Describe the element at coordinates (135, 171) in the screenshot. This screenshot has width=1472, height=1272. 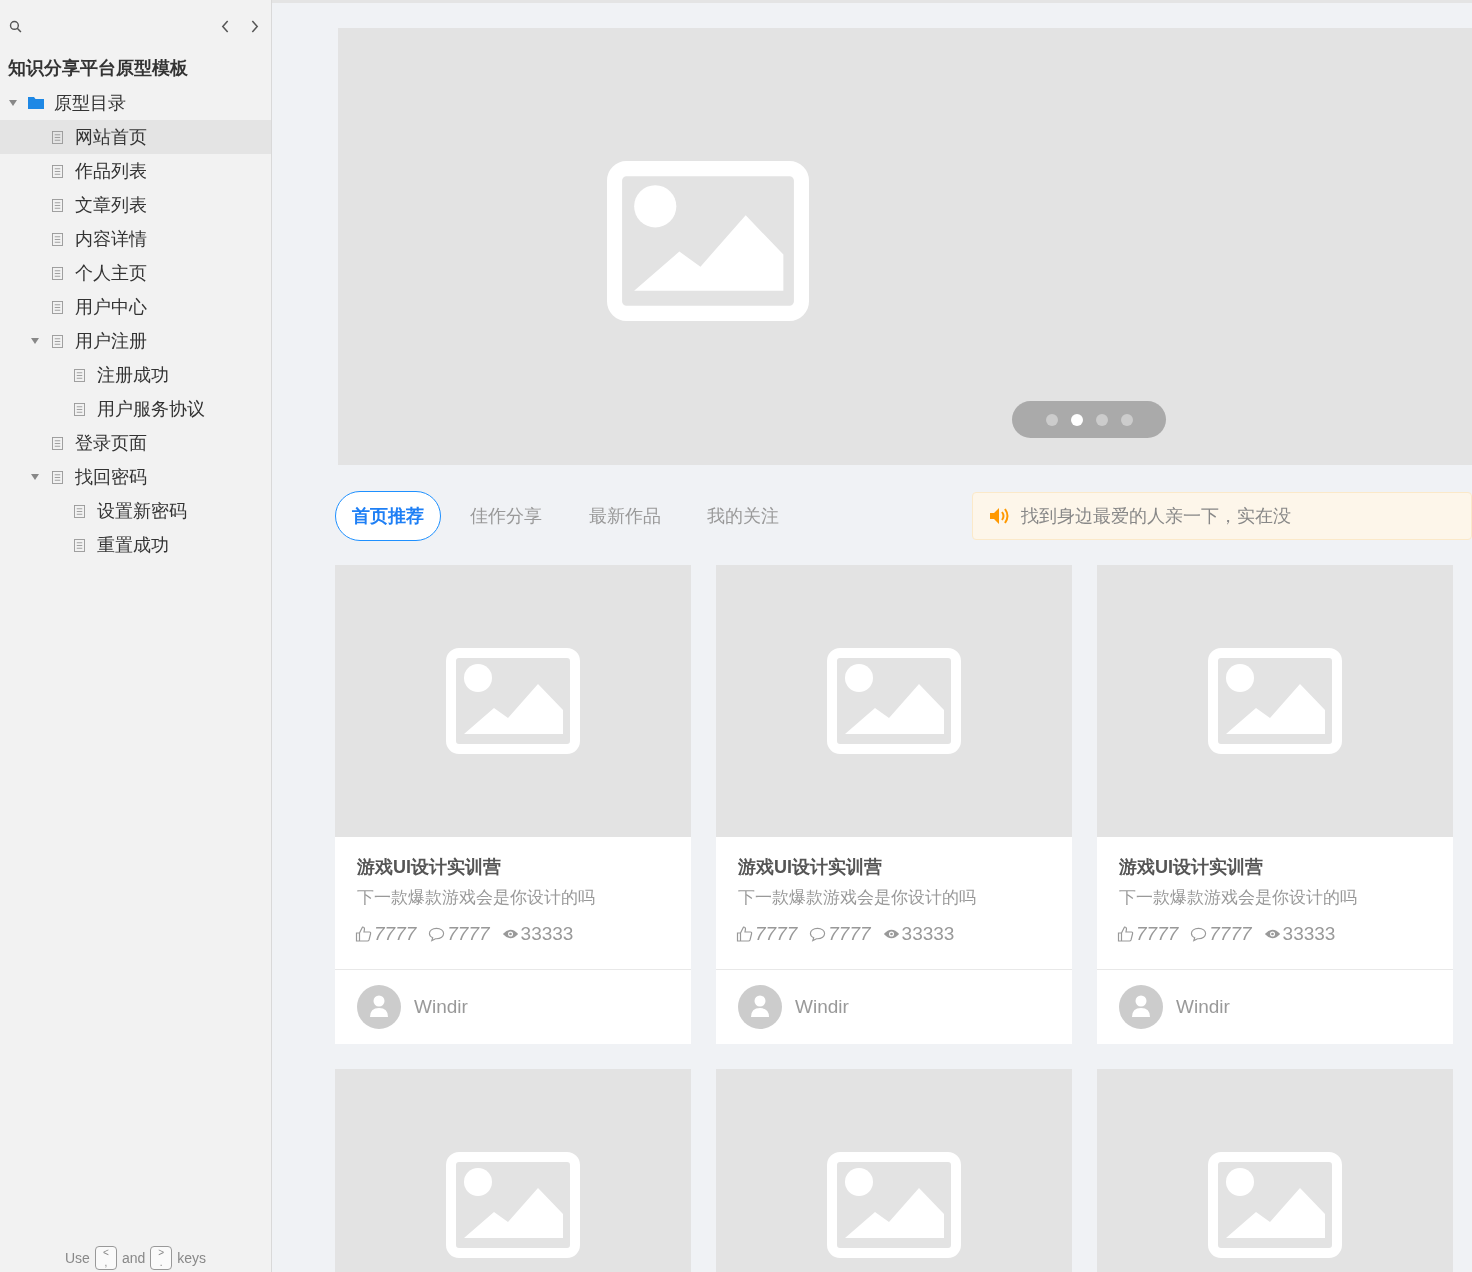
I see `tree-item: 作品列表` at that location.